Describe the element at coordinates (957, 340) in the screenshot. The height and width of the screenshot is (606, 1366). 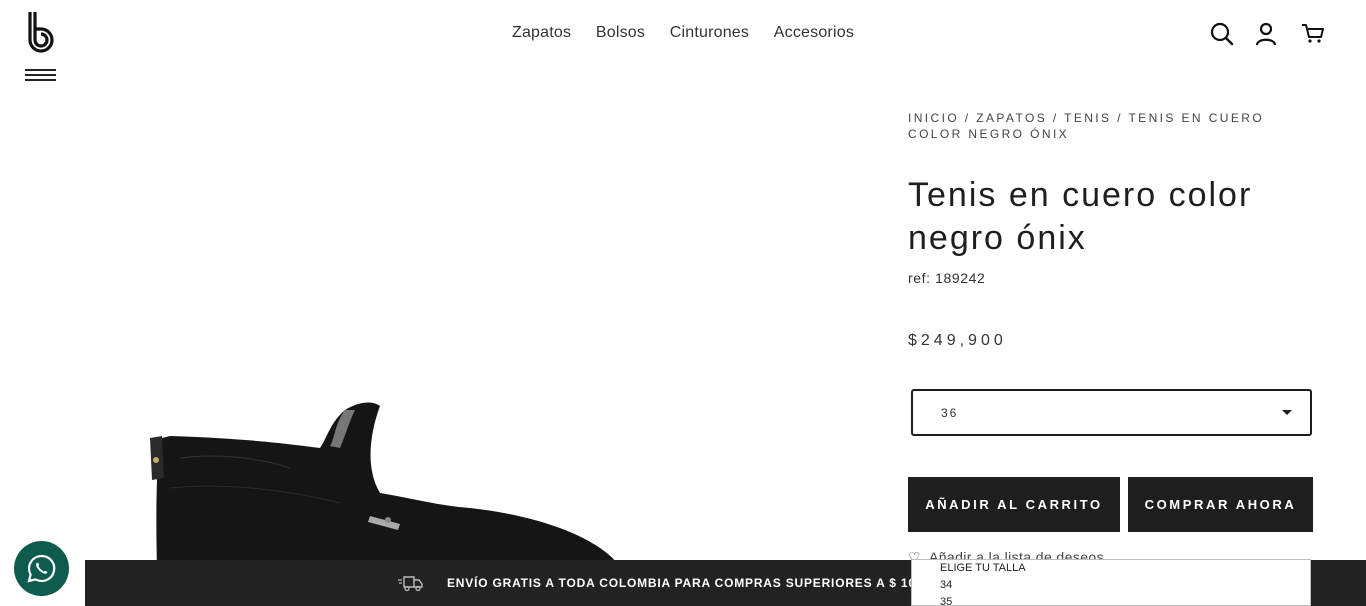
I see `product-price: $249,900` at that location.